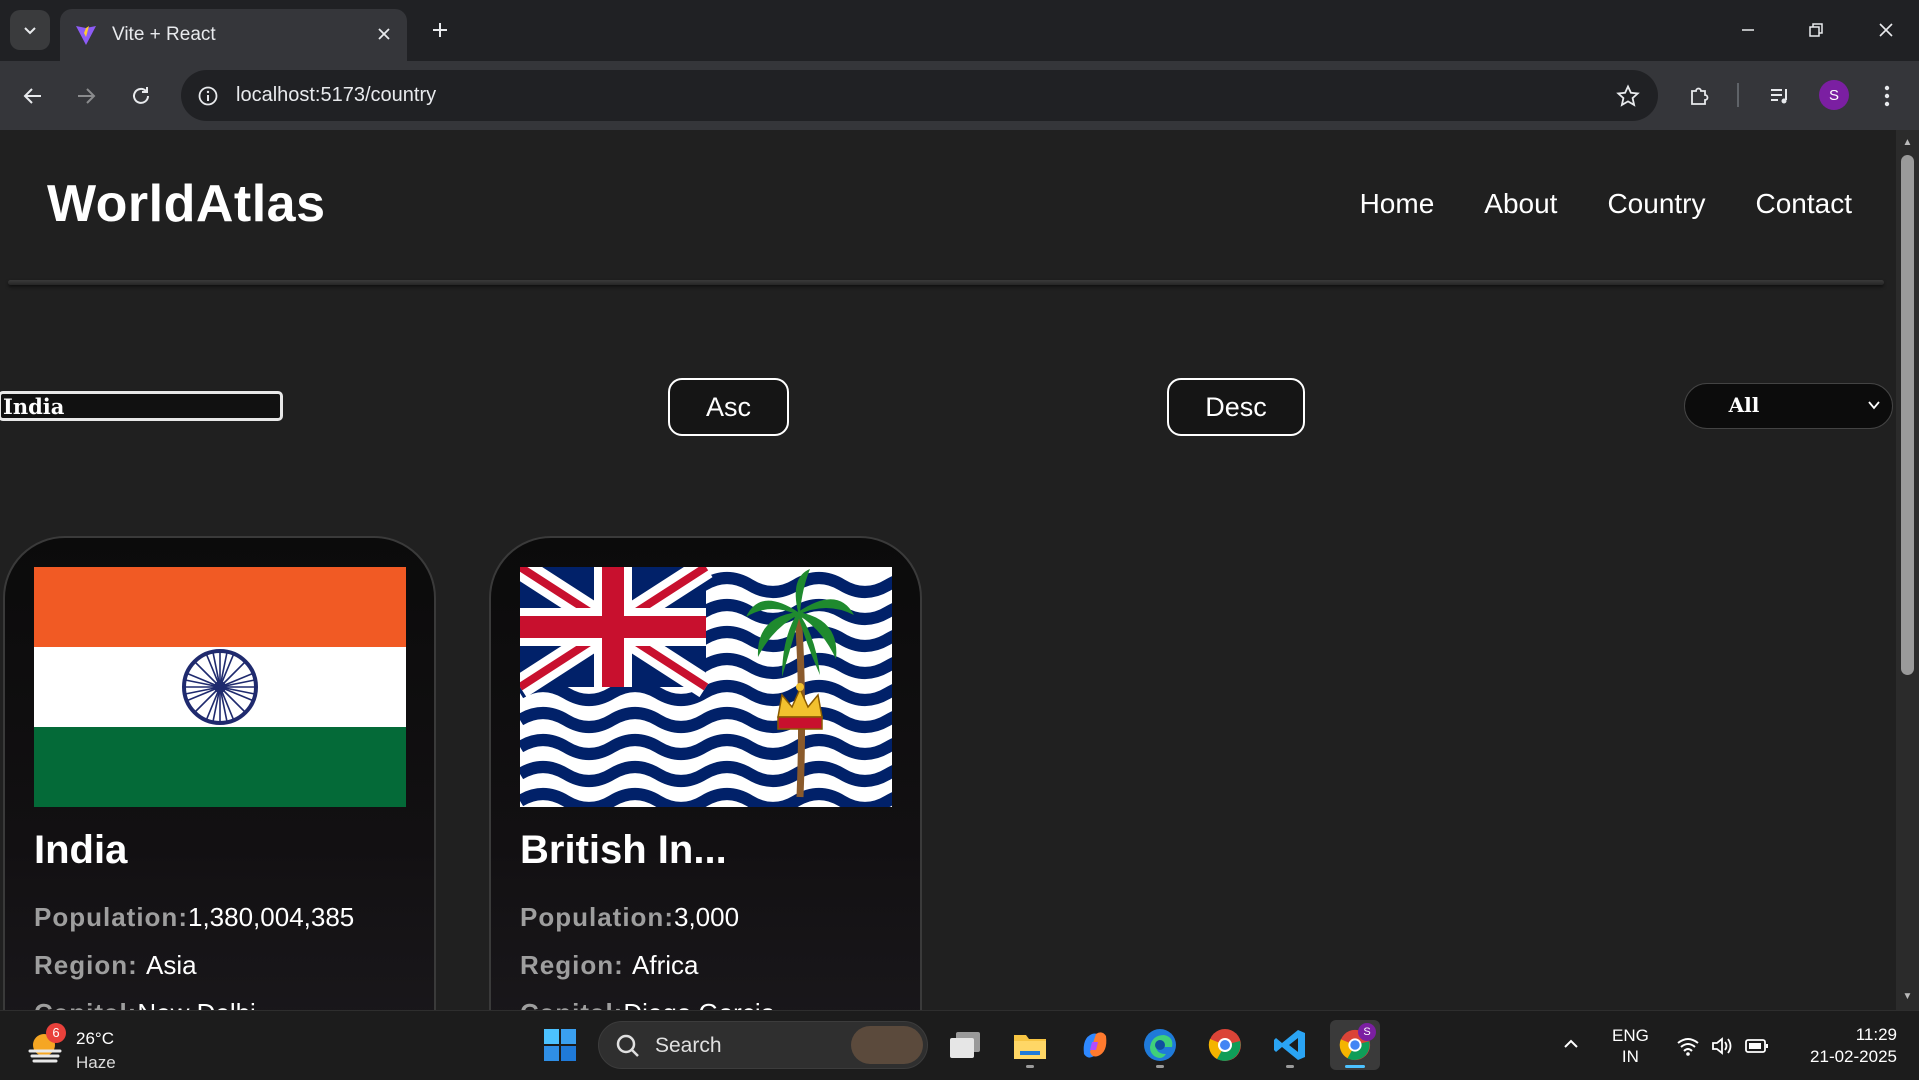 This screenshot has width=1919, height=1080. Describe the element at coordinates (186, 204) in the screenshot. I see `site-logo: WorldAtlas` at that location.